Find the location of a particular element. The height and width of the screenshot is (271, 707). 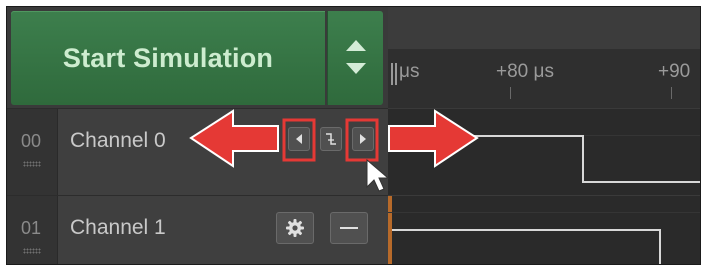

channel-1-waveform is located at coordinates (544, 229).